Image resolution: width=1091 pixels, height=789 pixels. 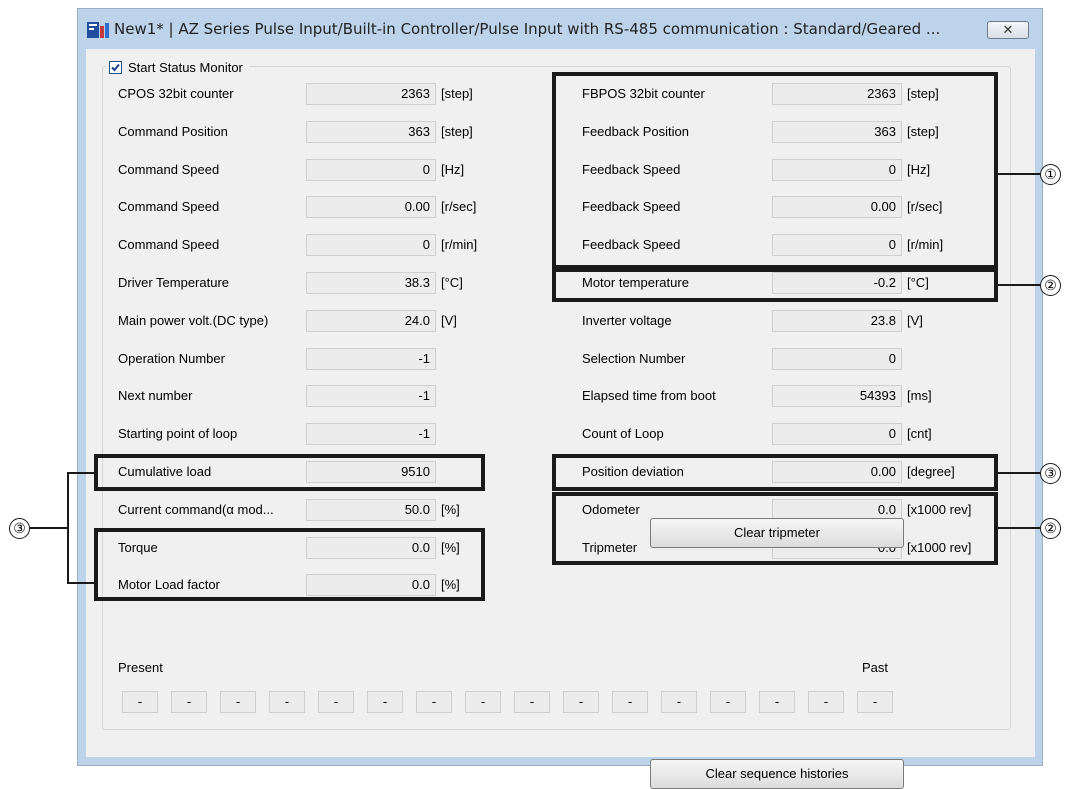 I want to click on callout-line-2a, so click(x=1019, y=285).